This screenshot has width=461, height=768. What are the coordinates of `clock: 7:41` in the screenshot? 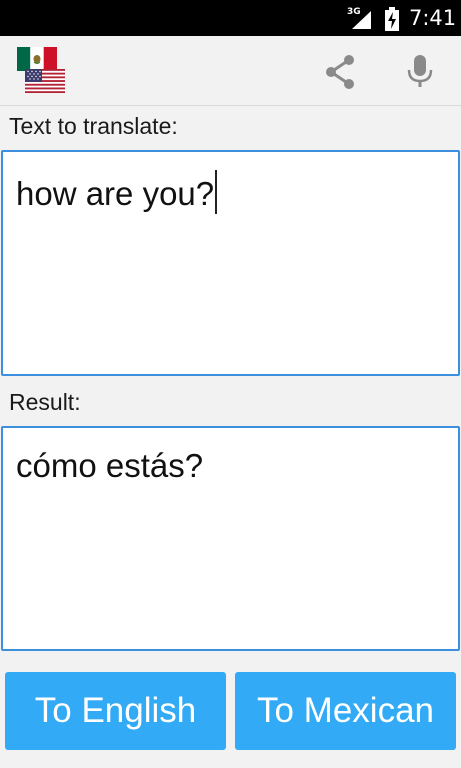 It's located at (433, 18).